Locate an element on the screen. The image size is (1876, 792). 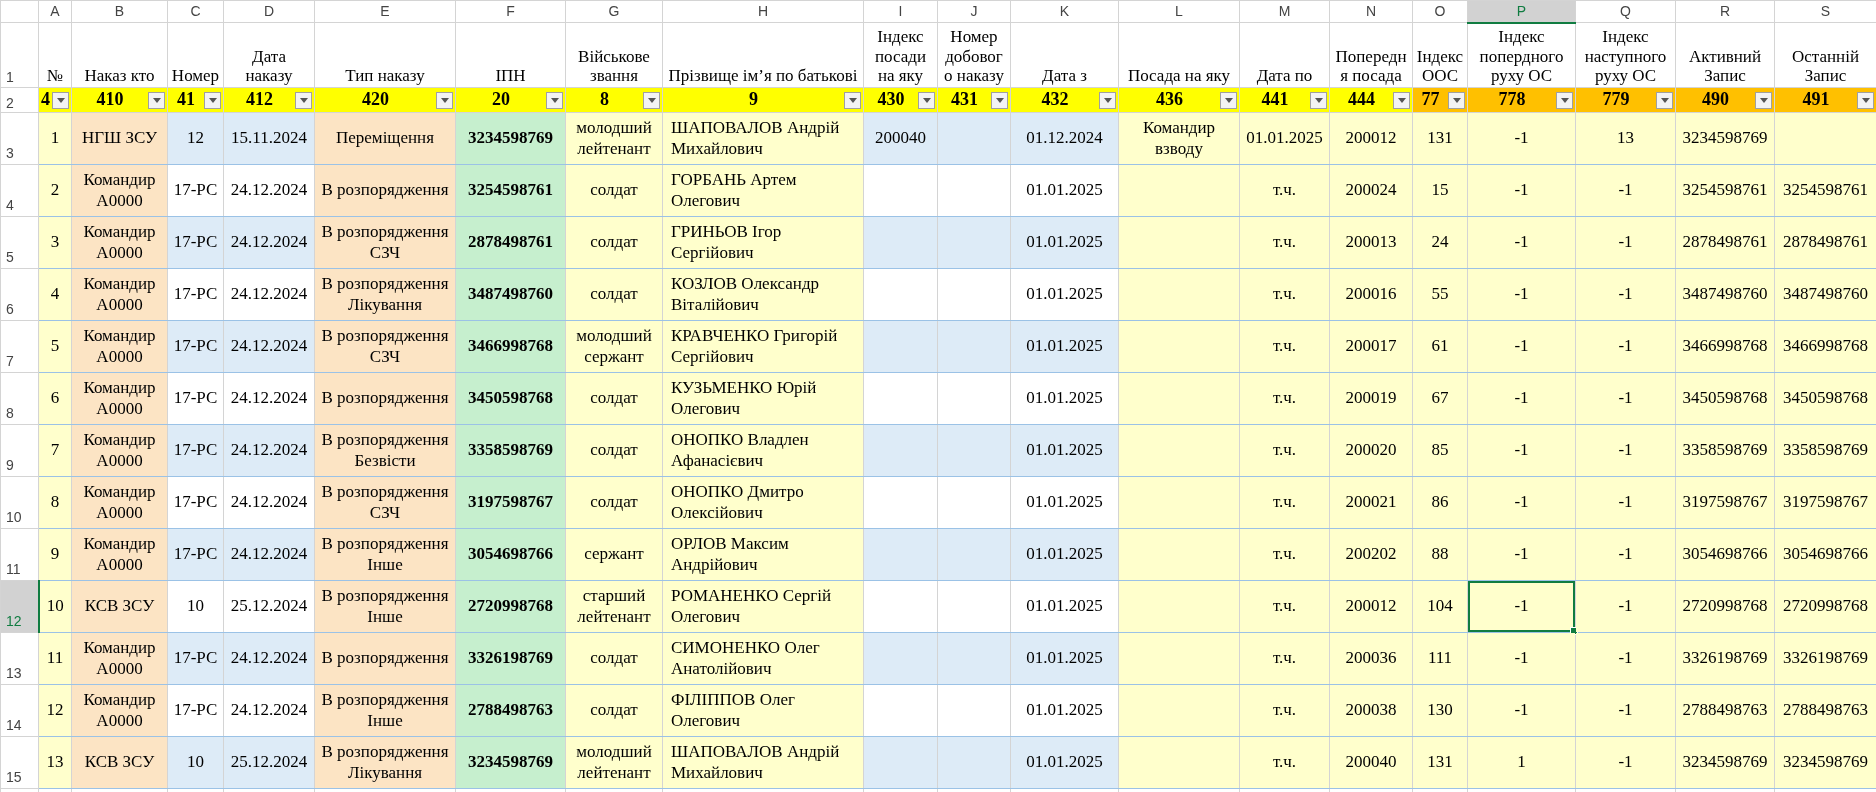
row-header: 9 is located at coordinates (19, 450).